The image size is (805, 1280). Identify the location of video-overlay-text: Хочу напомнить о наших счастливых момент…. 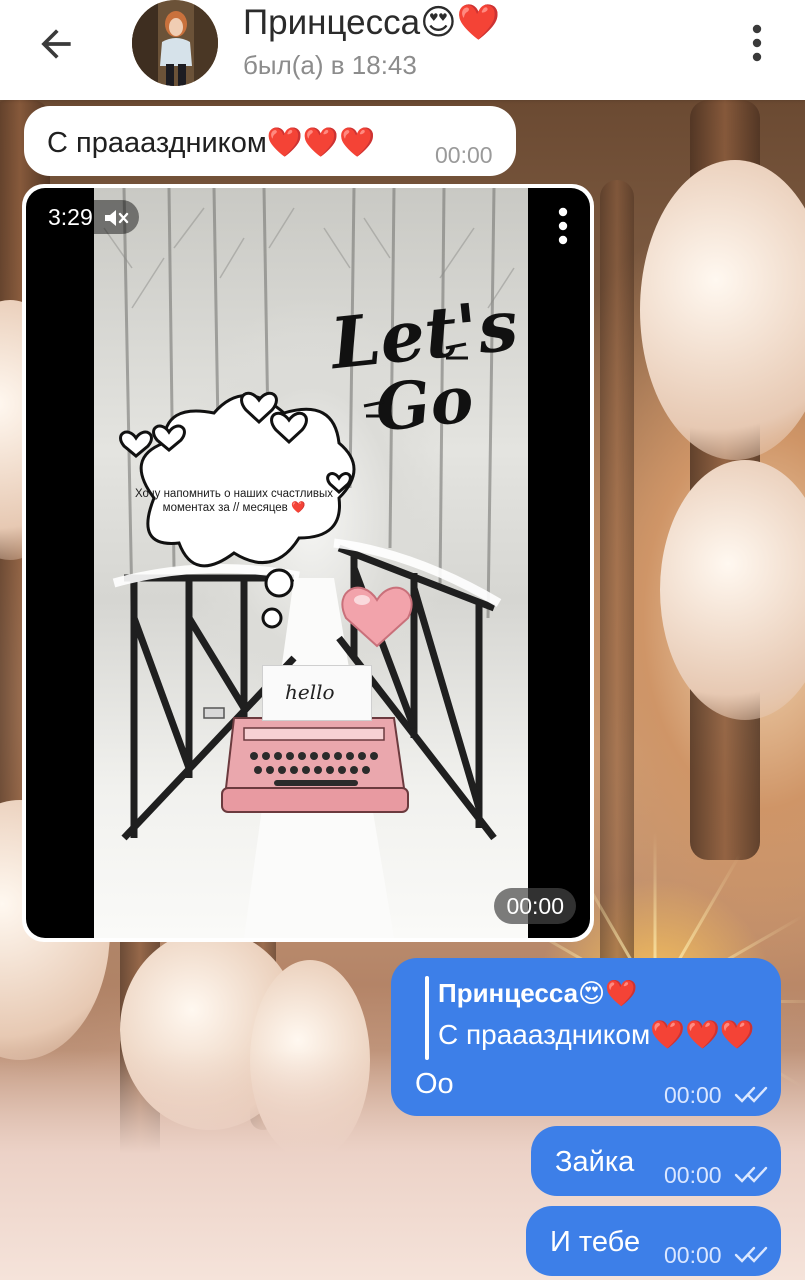
(234, 501).